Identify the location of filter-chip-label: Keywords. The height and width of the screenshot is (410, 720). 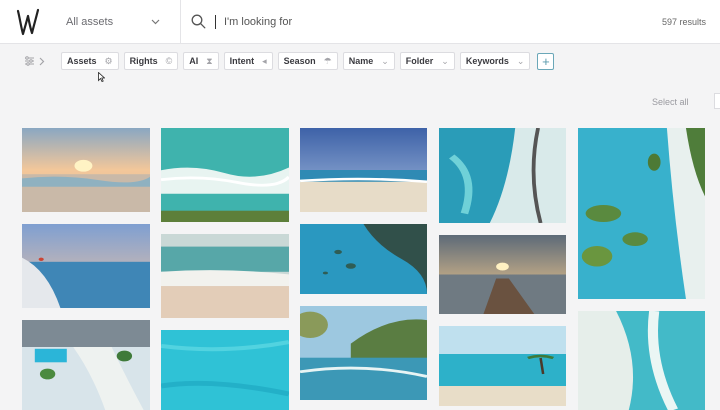
(487, 61).